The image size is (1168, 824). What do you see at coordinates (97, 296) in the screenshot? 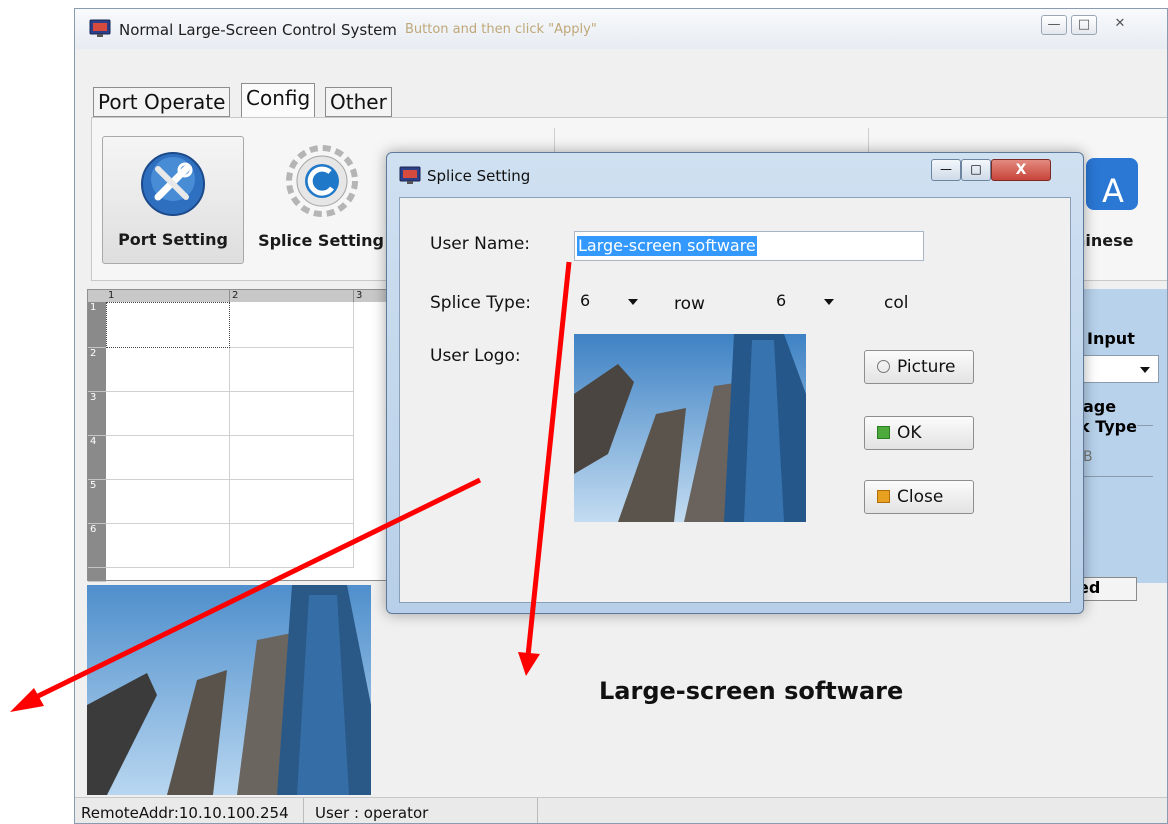
I see `grid-corner` at bounding box center [97, 296].